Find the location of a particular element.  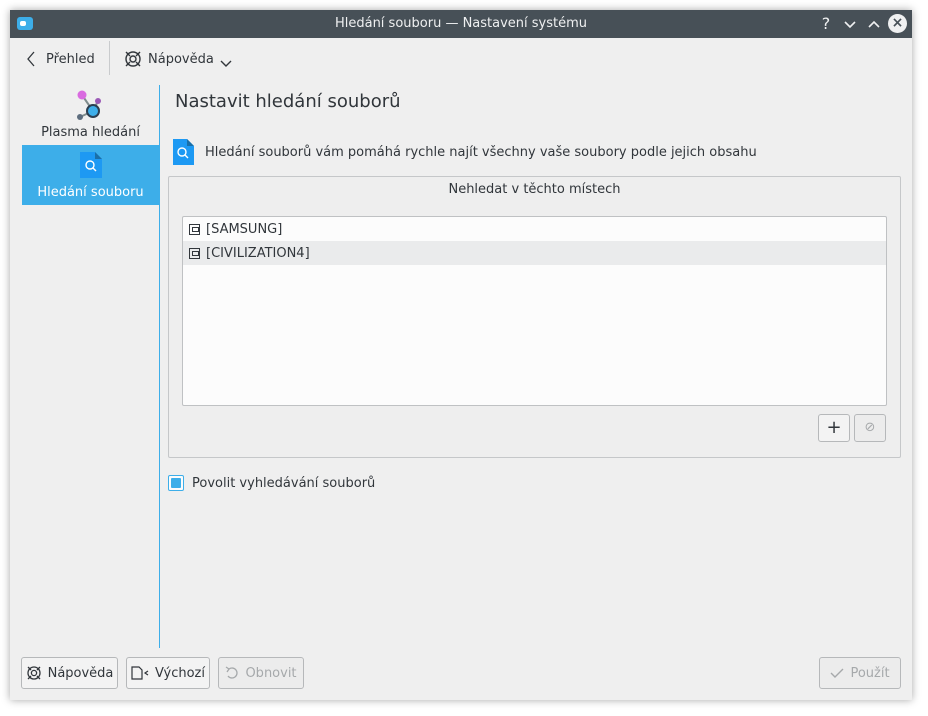

back-button: Přehled is located at coordinates (60, 59).